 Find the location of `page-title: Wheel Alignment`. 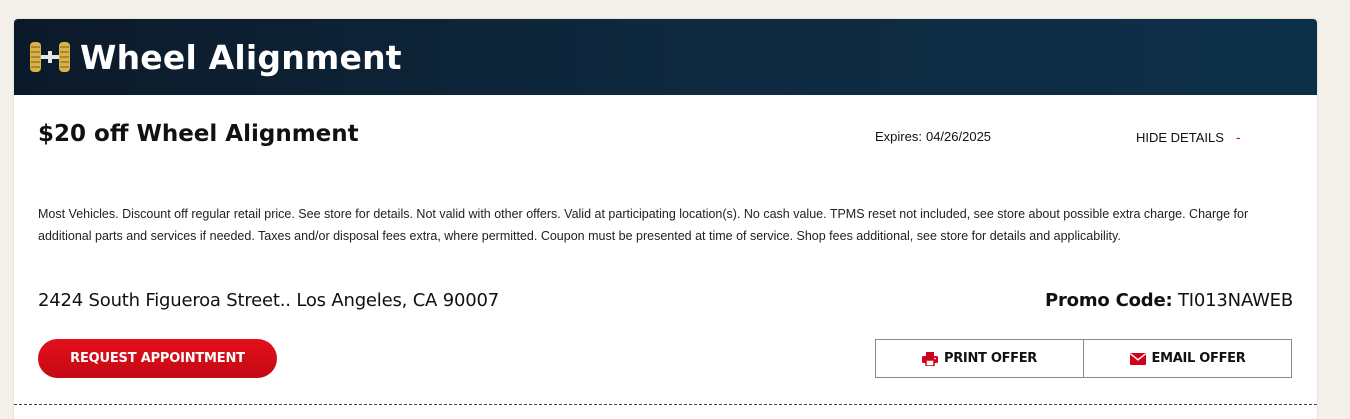

page-title: Wheel Alignment is located at coordinates (241, 57).